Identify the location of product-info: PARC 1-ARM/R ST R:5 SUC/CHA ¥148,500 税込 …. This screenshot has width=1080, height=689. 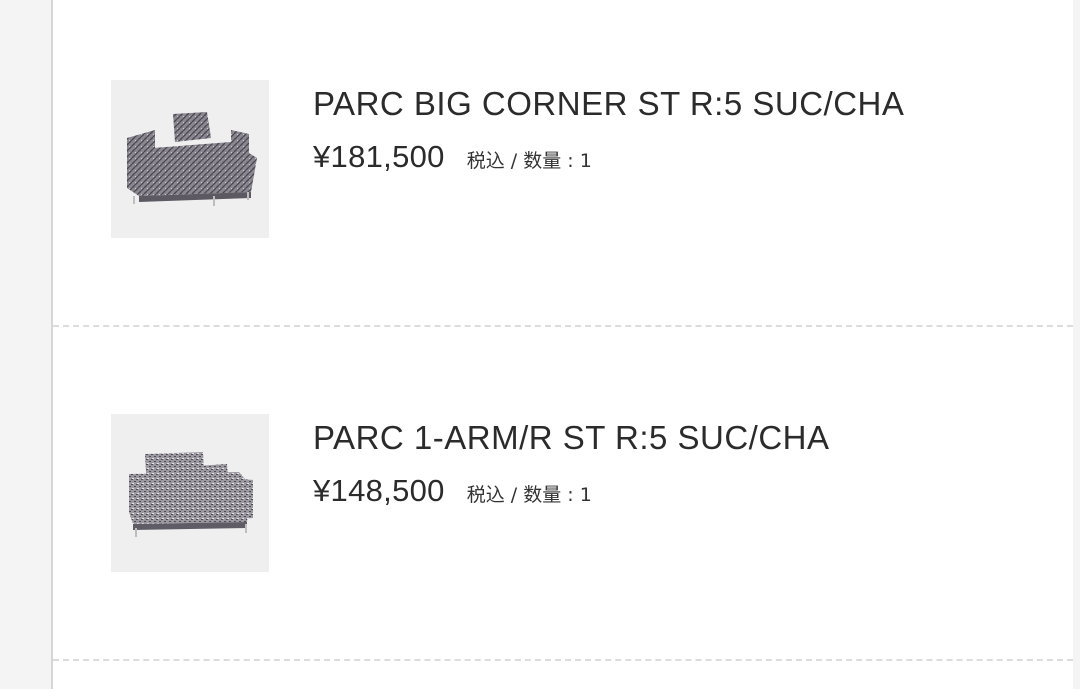
(571, 463).